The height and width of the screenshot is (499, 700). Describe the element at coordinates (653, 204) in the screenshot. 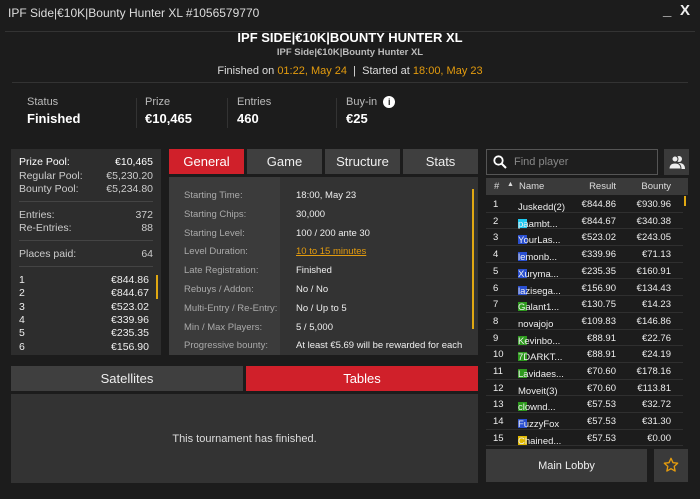

I see `player-bounty: €930.96` at that location.